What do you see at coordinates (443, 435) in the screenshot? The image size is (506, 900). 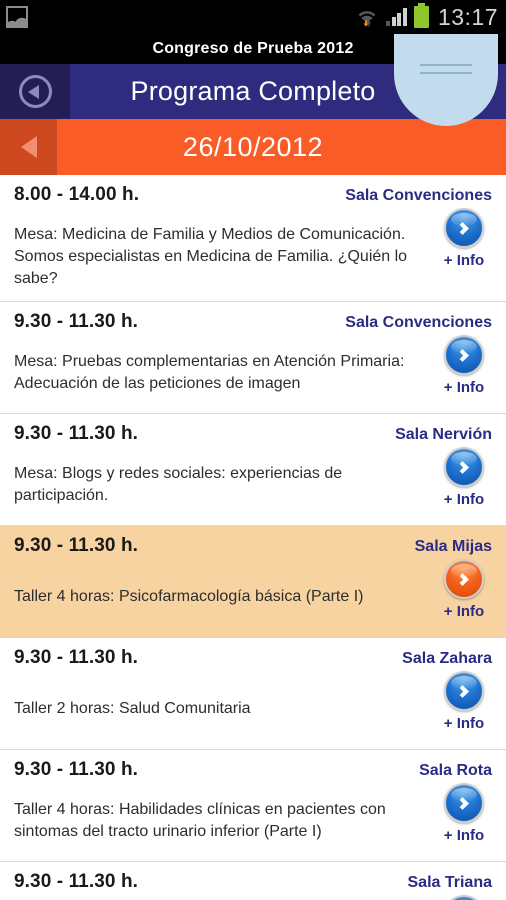 I see `session-room: Sala Nervión` at bounding box center [443, 435].